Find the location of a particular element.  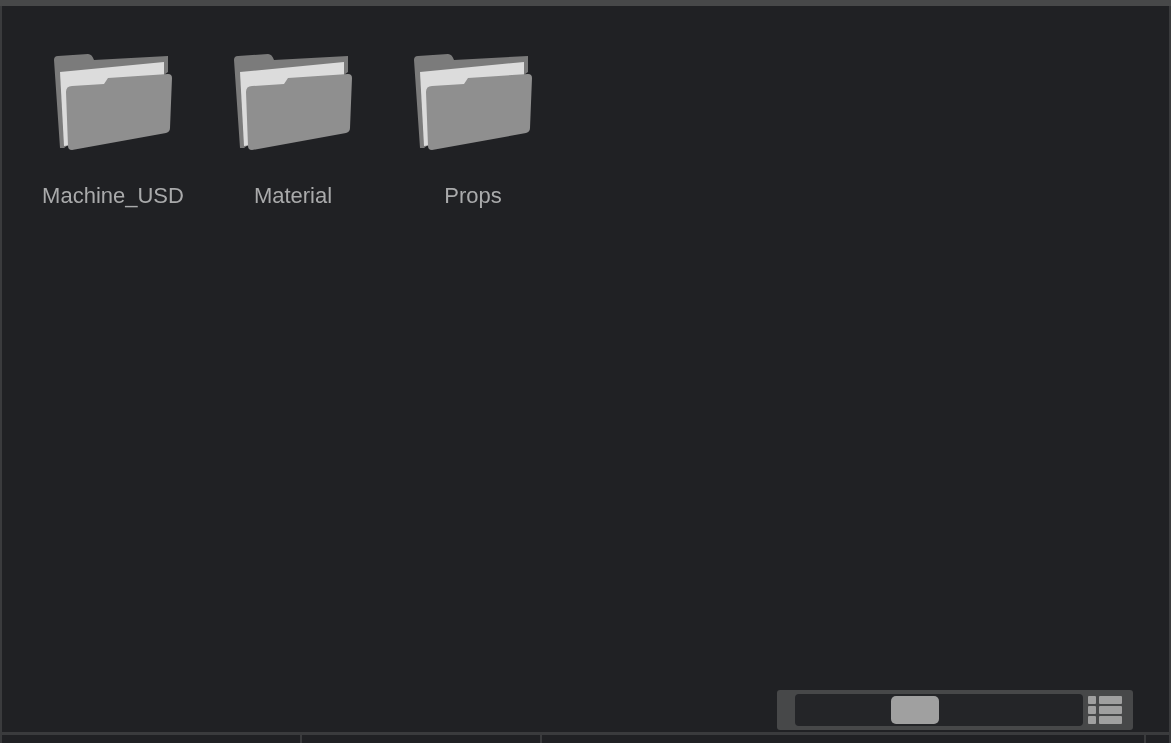

slider-thumb is located at coordinates (915, 710).